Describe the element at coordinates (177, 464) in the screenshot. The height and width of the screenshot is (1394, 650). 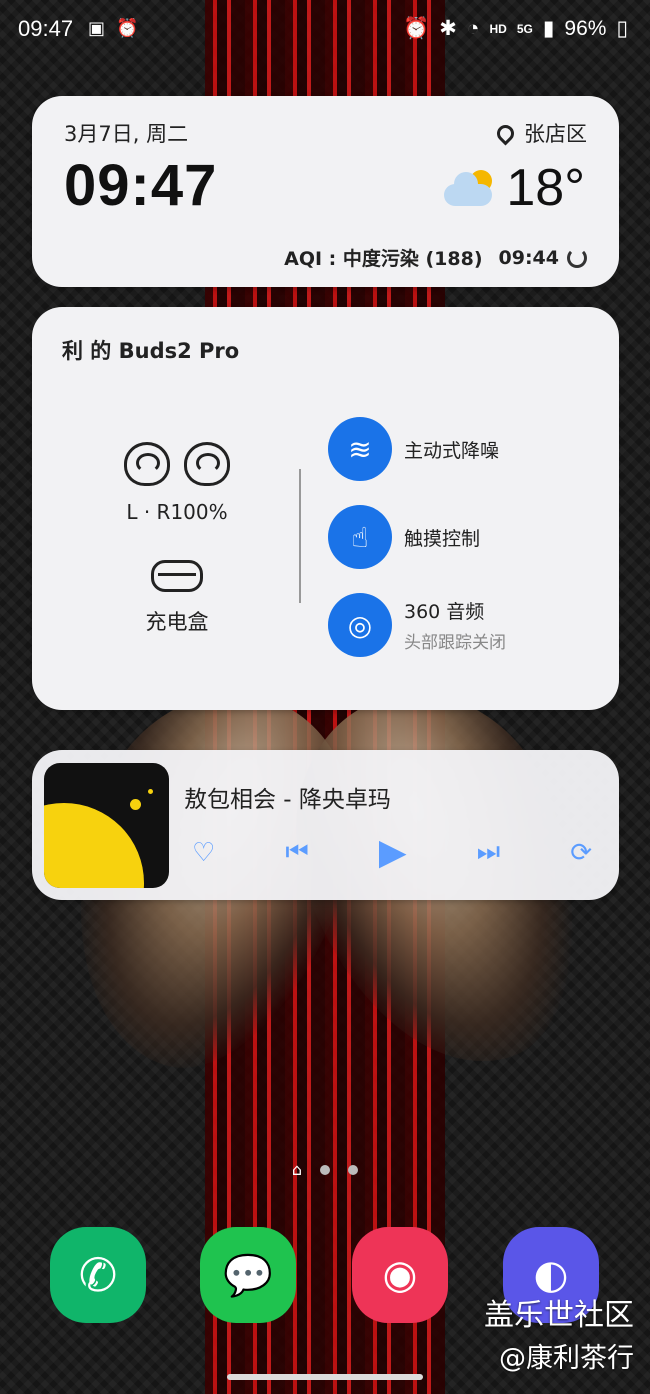
I see `earbuds-icon` at that location.